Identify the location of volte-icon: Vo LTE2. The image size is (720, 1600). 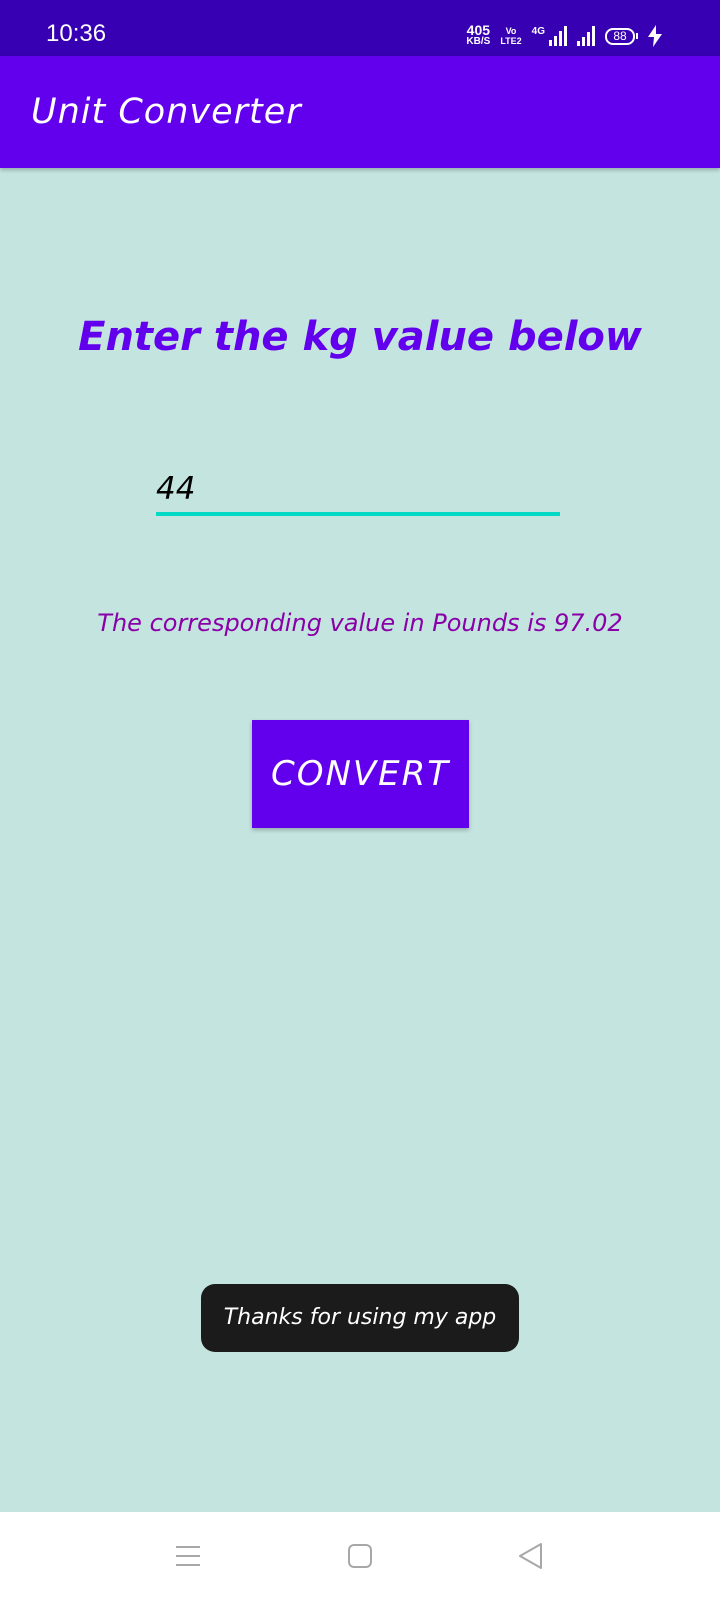
(511, 36).